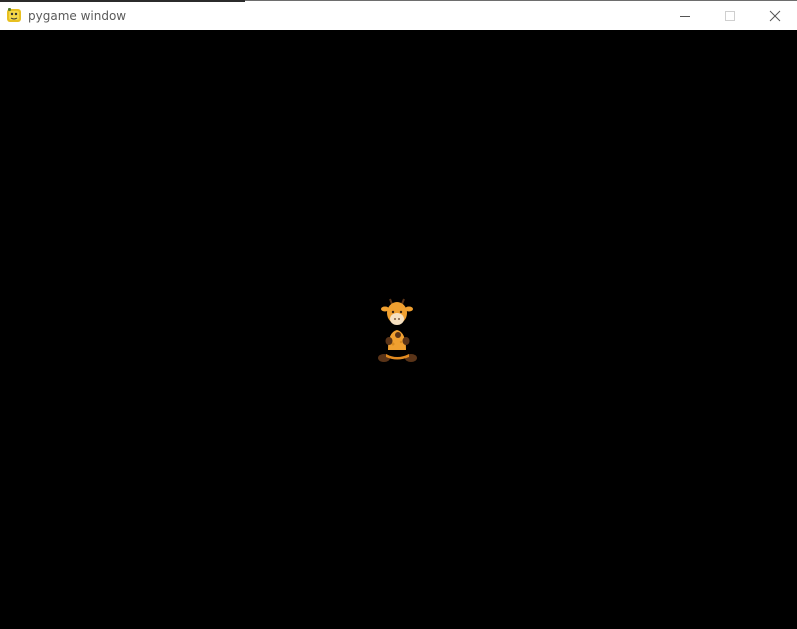  I want to click on giraffe-sprite, so click(397, 330).